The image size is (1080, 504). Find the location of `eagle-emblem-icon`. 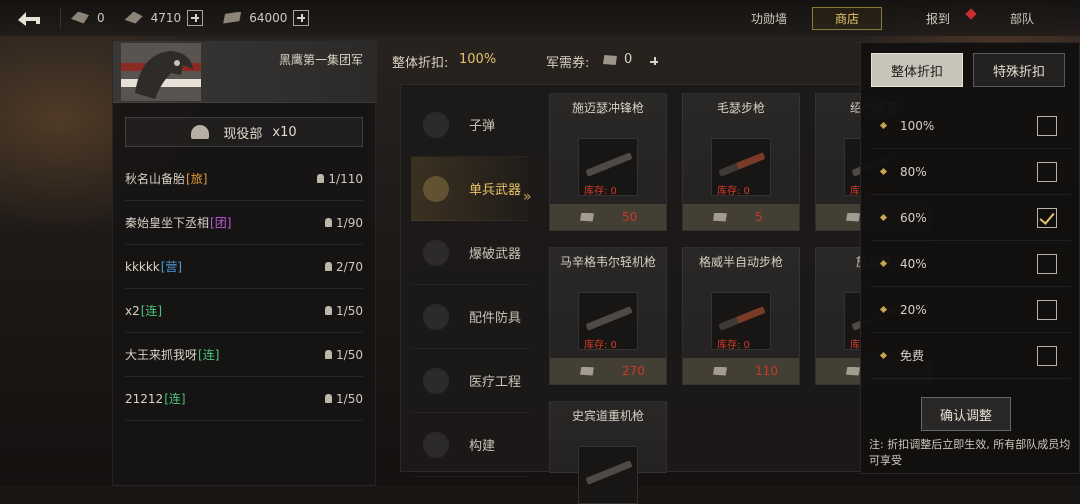

eagle-emblem-icon is located at coordinates (161, 72).